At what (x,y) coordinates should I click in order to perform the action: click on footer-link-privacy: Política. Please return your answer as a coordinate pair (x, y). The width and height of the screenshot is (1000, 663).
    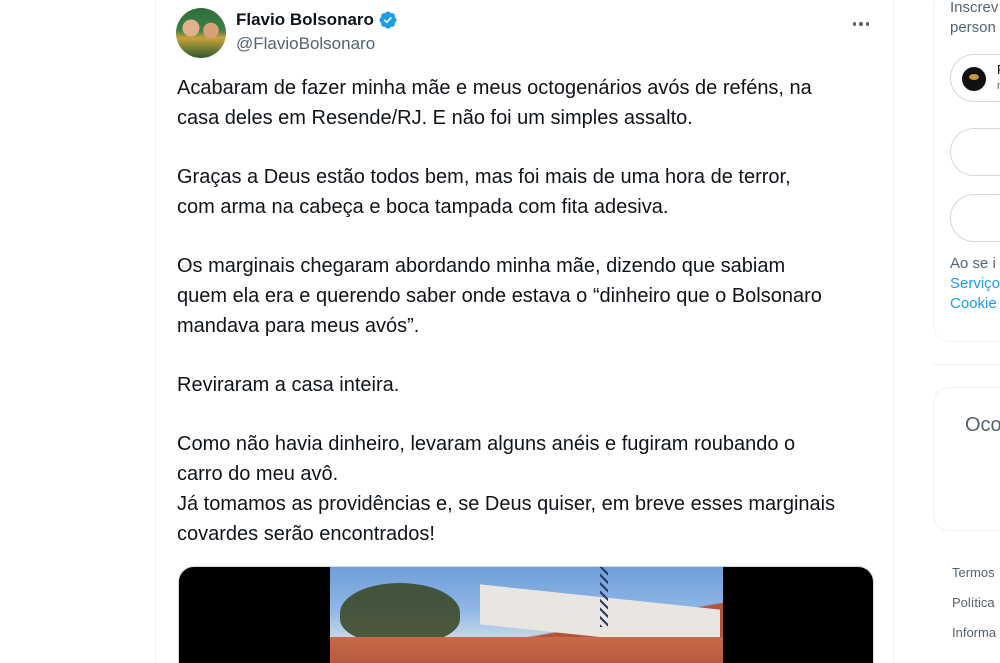
    Looking at the image, I should click on (974, 603).